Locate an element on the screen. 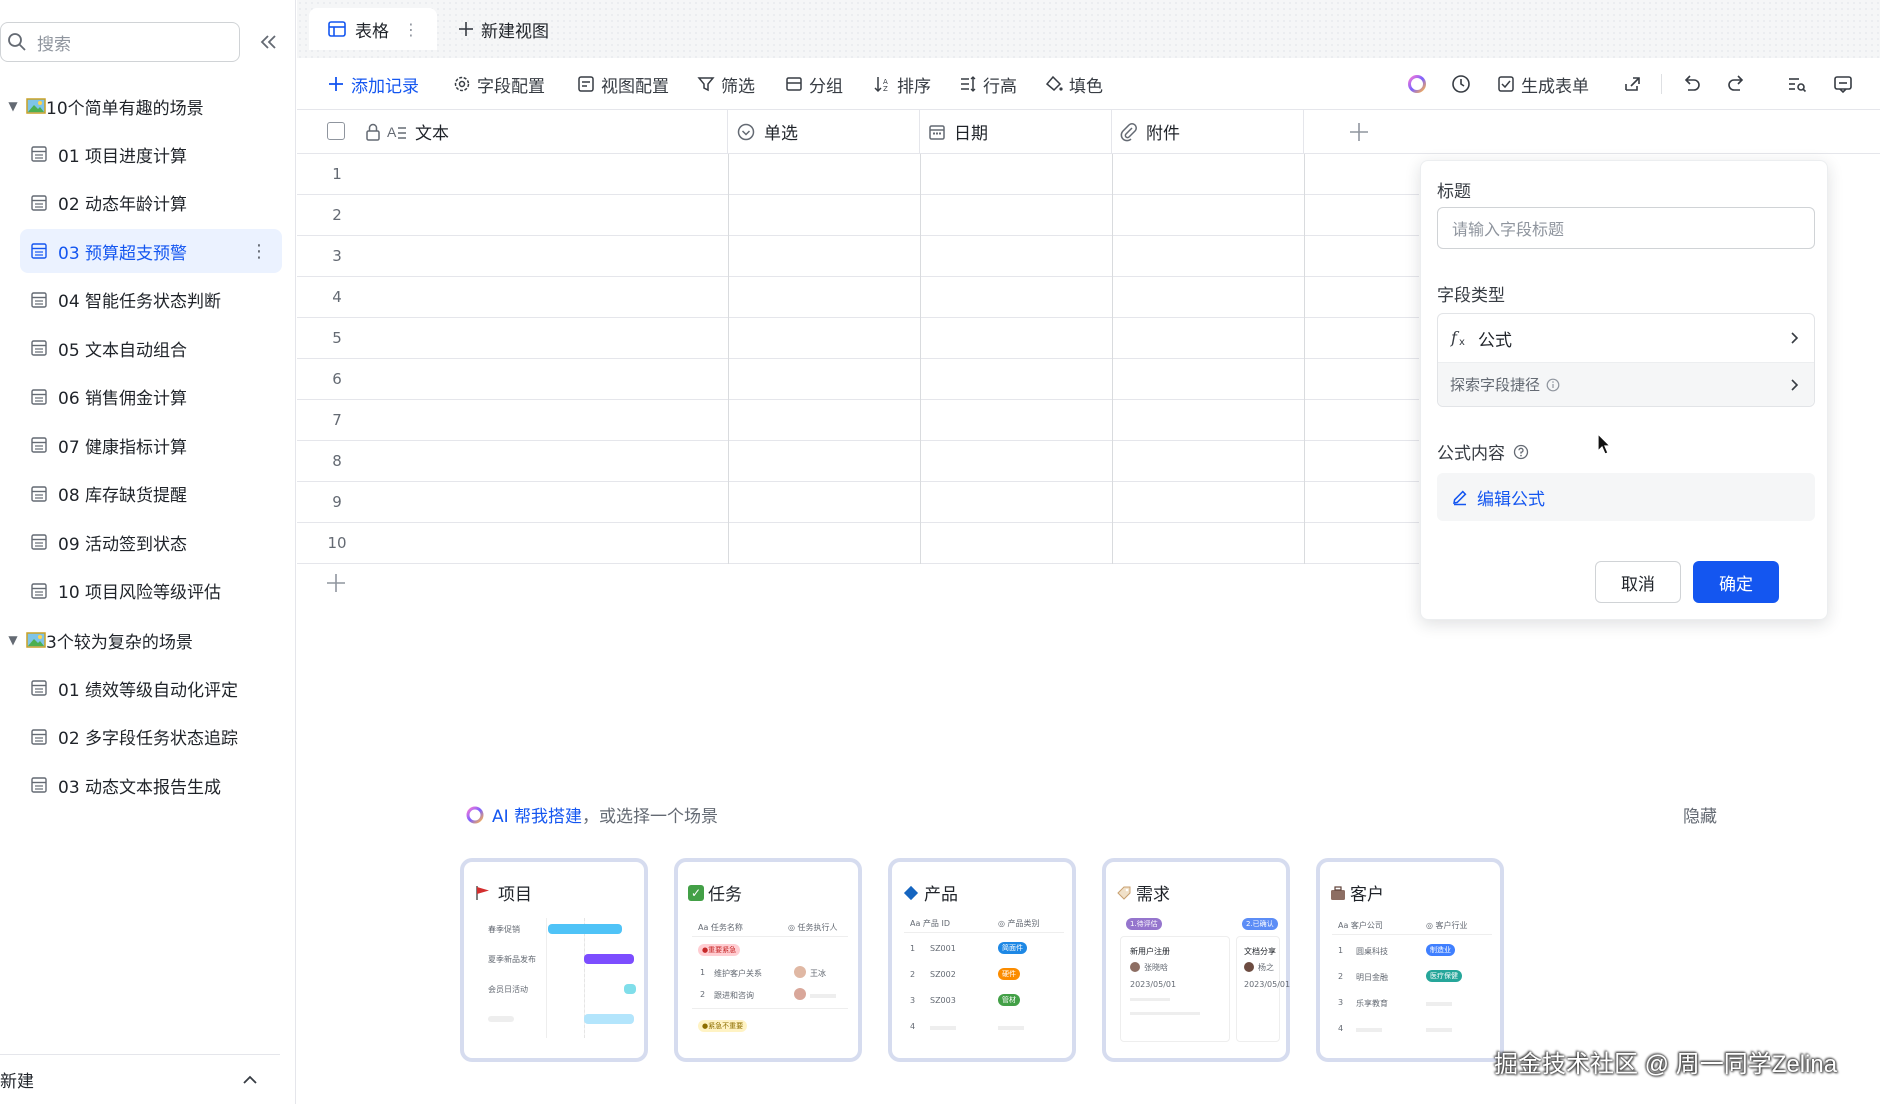 The width and height of the screenshot is (1880, 1104). edit-formula-button: 编辑公式 is located at coordinates (1626, 497).